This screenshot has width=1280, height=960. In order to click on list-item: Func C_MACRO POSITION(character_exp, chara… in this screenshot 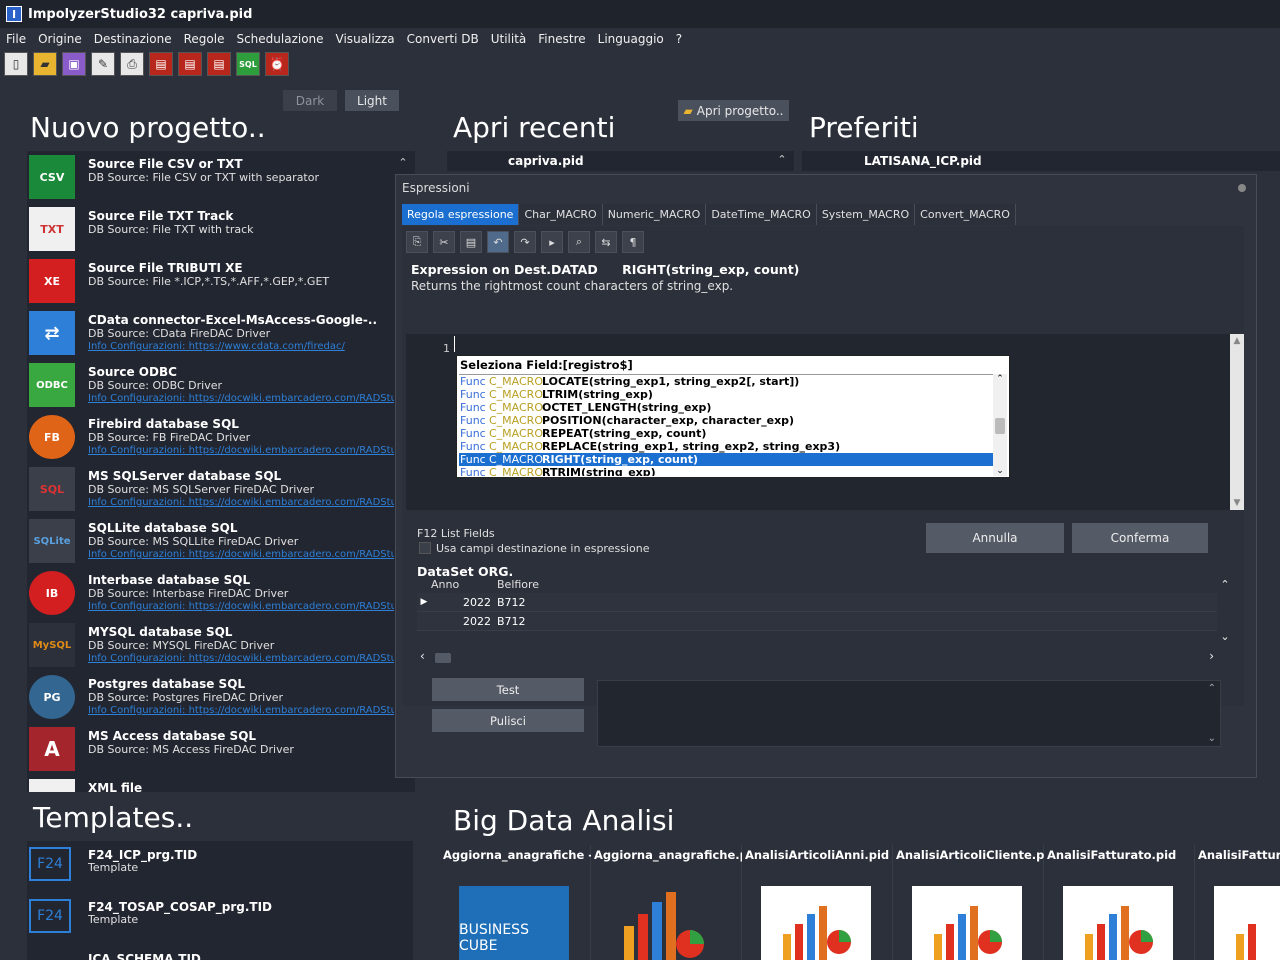, I will do `click(727, 420)`.